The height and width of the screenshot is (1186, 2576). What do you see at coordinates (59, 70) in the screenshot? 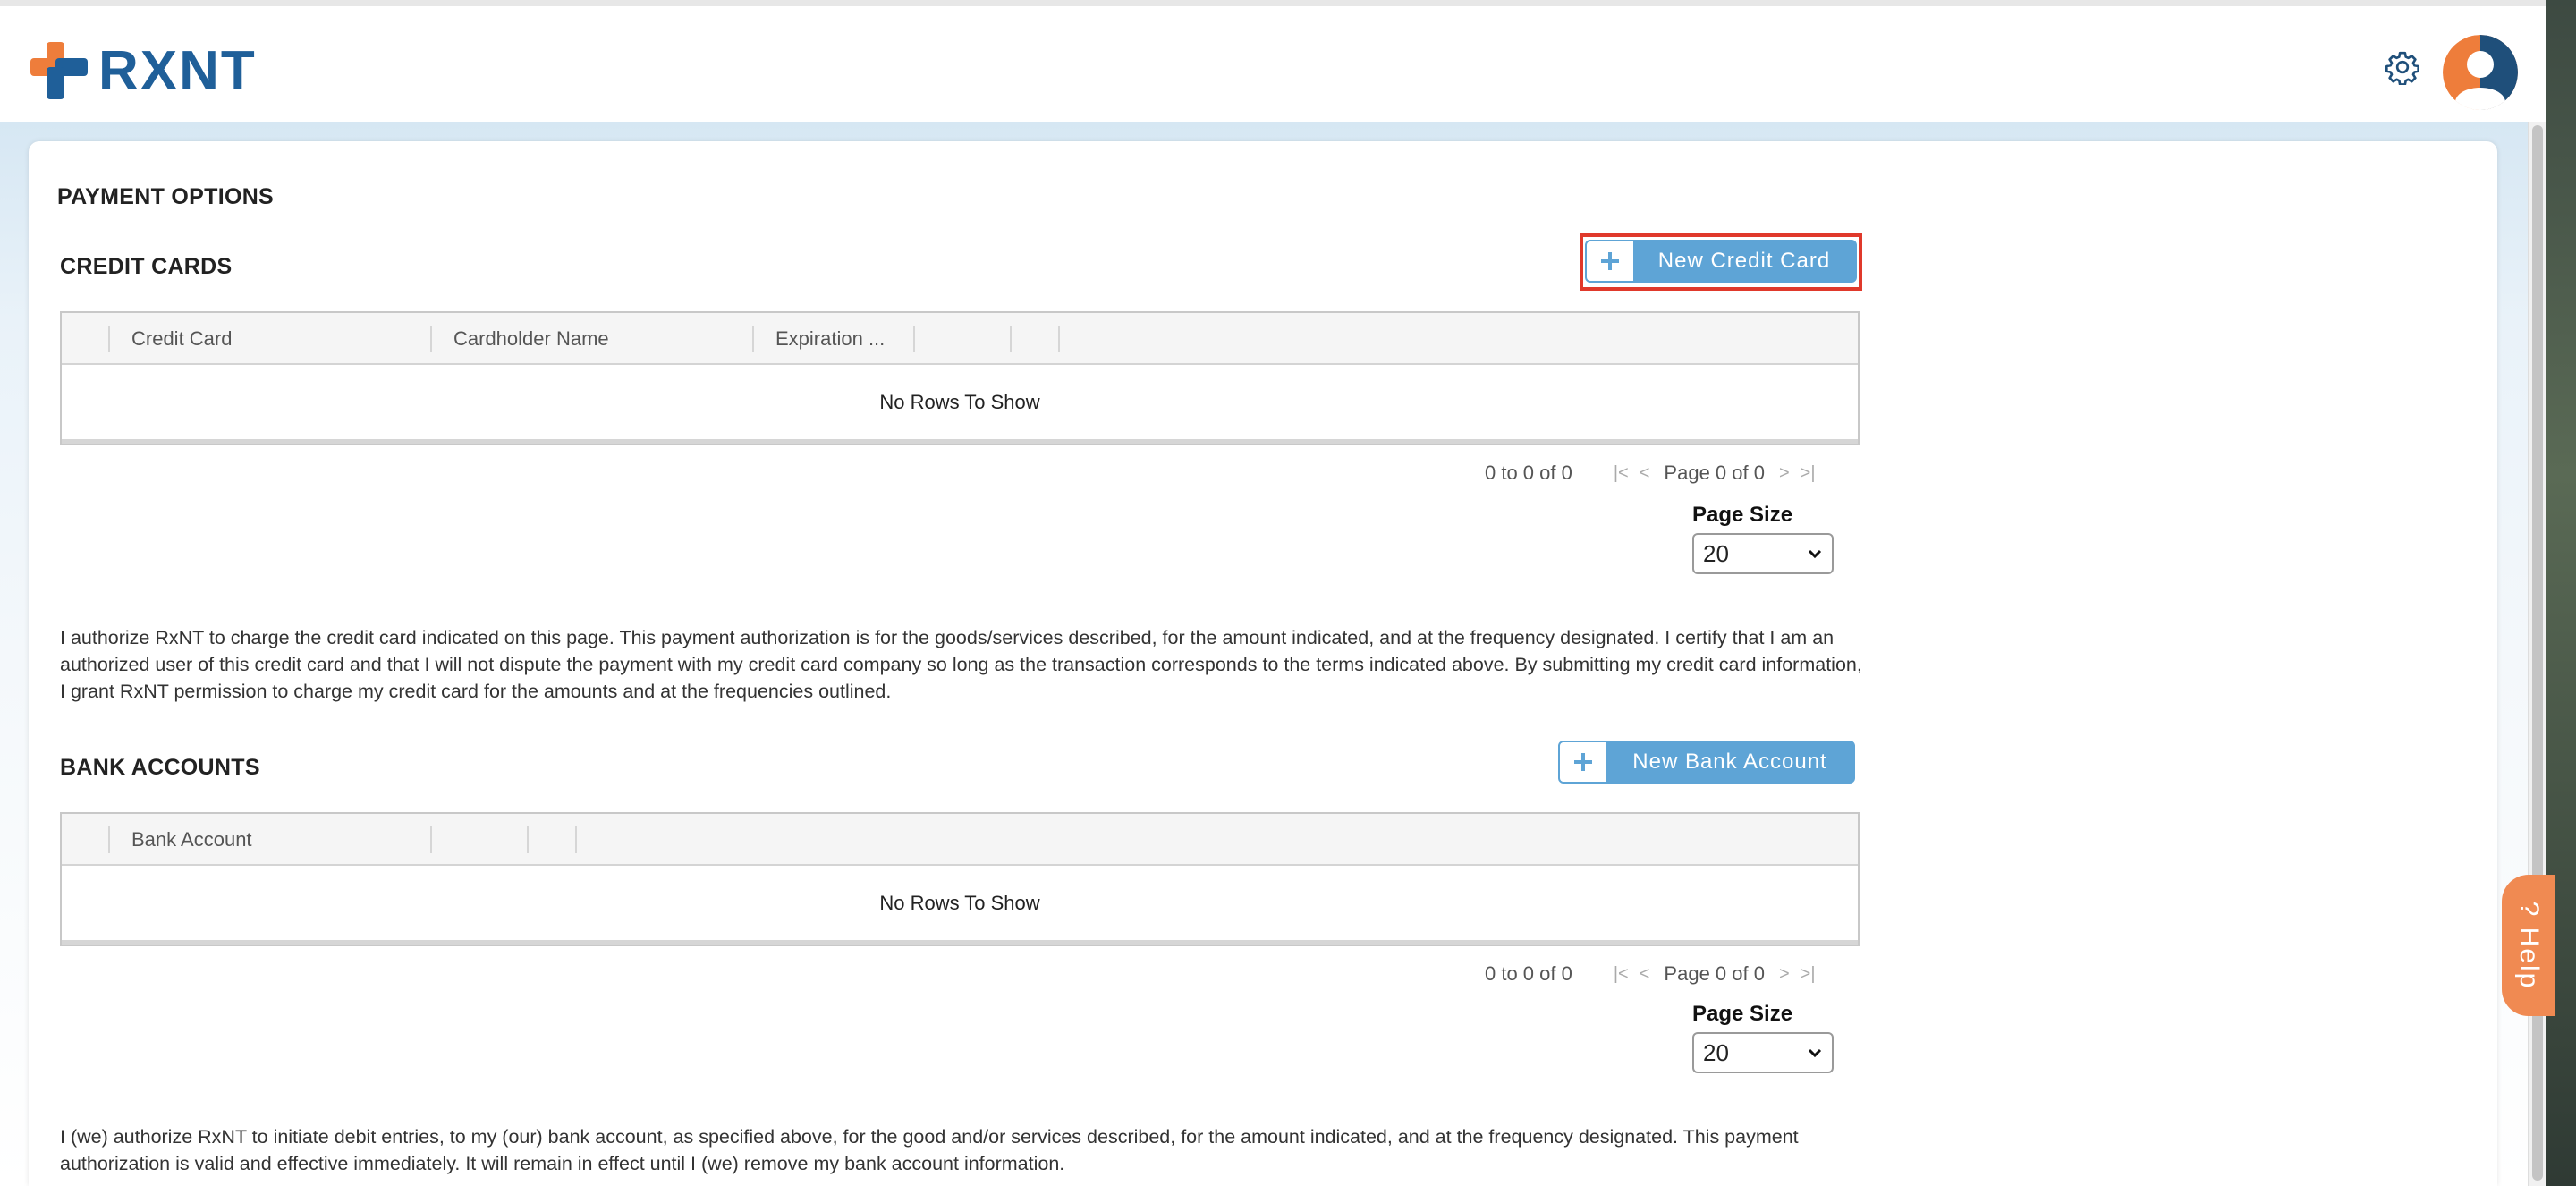
I see `rxnt-cross-logo-icon` at bounding box center [59, 70].